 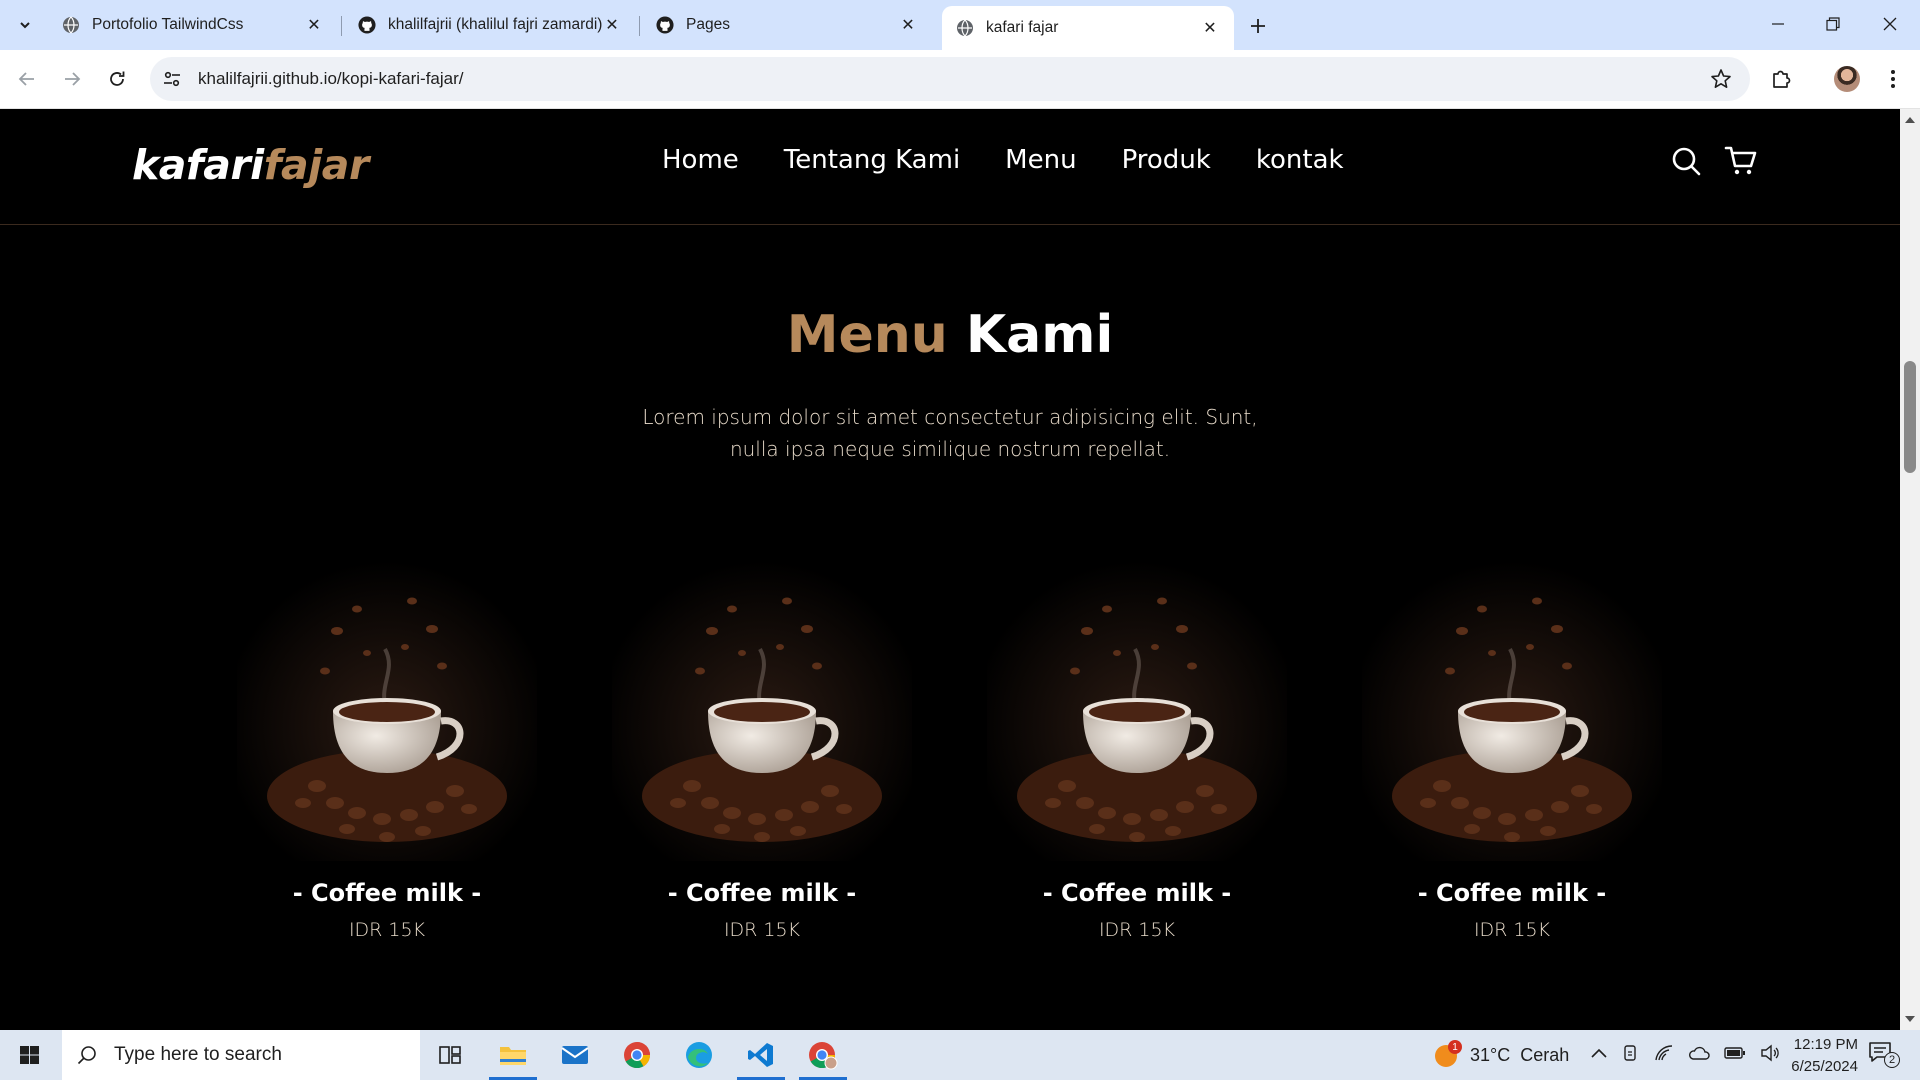 I want to click on chrome-active-app, so click(x=823, y=1055).